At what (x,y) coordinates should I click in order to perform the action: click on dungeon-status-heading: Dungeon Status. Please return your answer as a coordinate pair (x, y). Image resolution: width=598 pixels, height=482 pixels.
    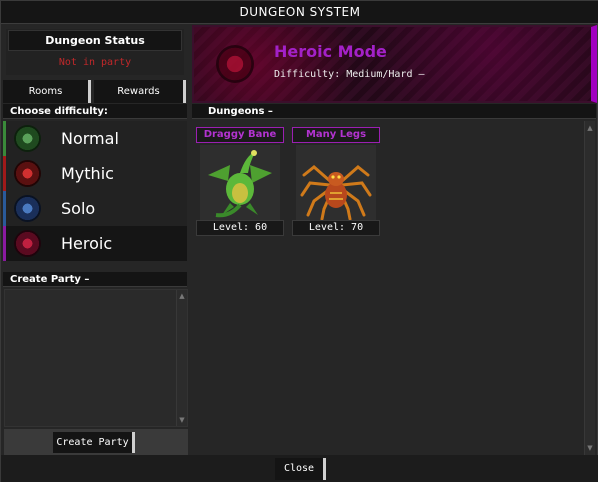
    Looking at the image, I should click on (95, 40).